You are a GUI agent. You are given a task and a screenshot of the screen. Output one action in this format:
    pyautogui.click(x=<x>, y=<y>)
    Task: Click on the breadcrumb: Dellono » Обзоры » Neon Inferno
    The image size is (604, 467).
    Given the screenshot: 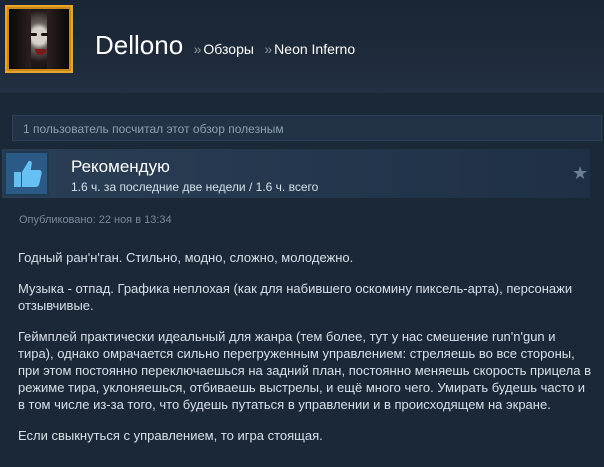 What is the action you would take?
    pyautogui.click(x=225, y=45)
    